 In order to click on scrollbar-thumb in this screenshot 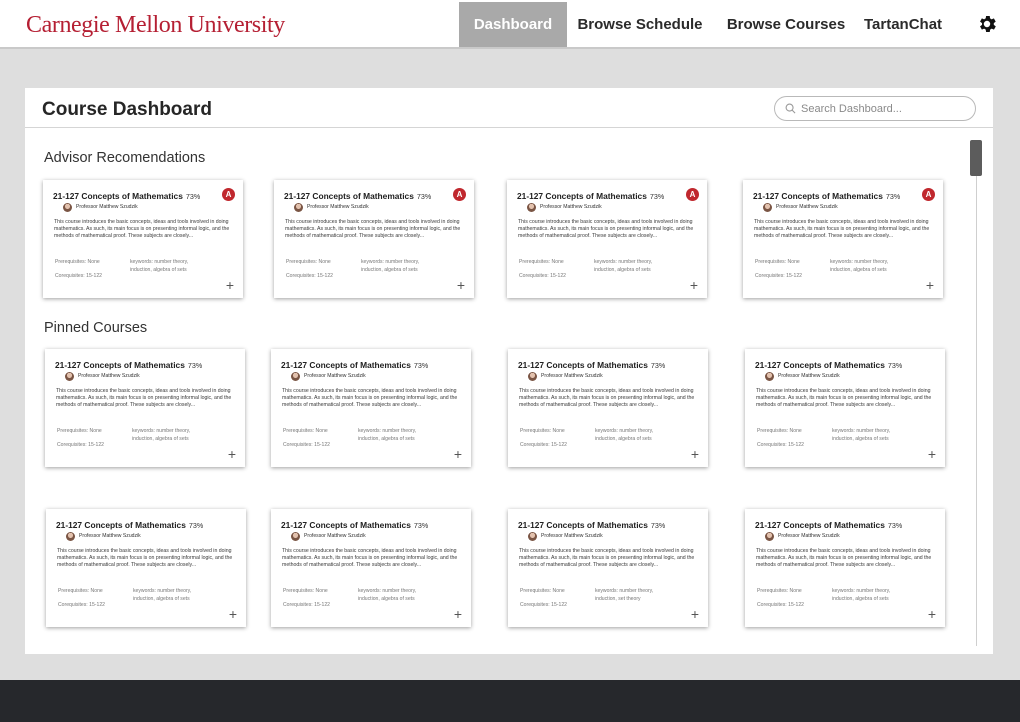, I will do `click(976, 158)`.